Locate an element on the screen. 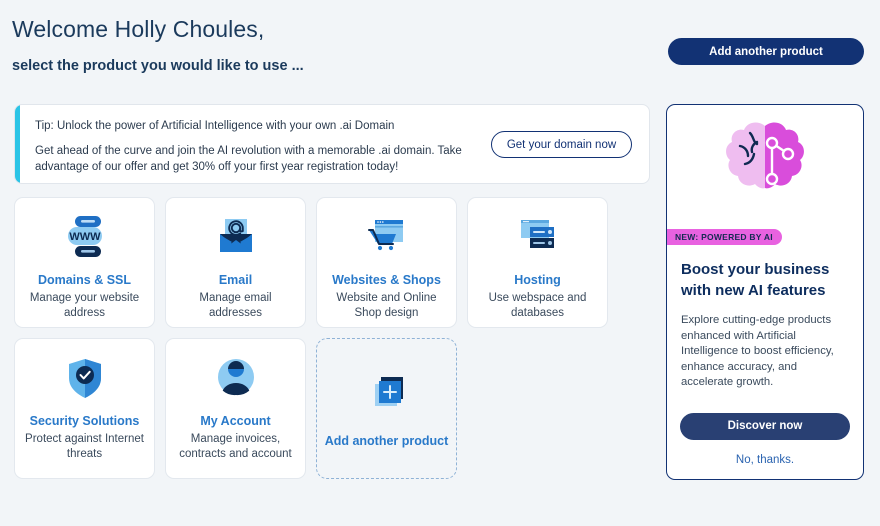  card-title: Add another product is located at coordinates (386, 440).